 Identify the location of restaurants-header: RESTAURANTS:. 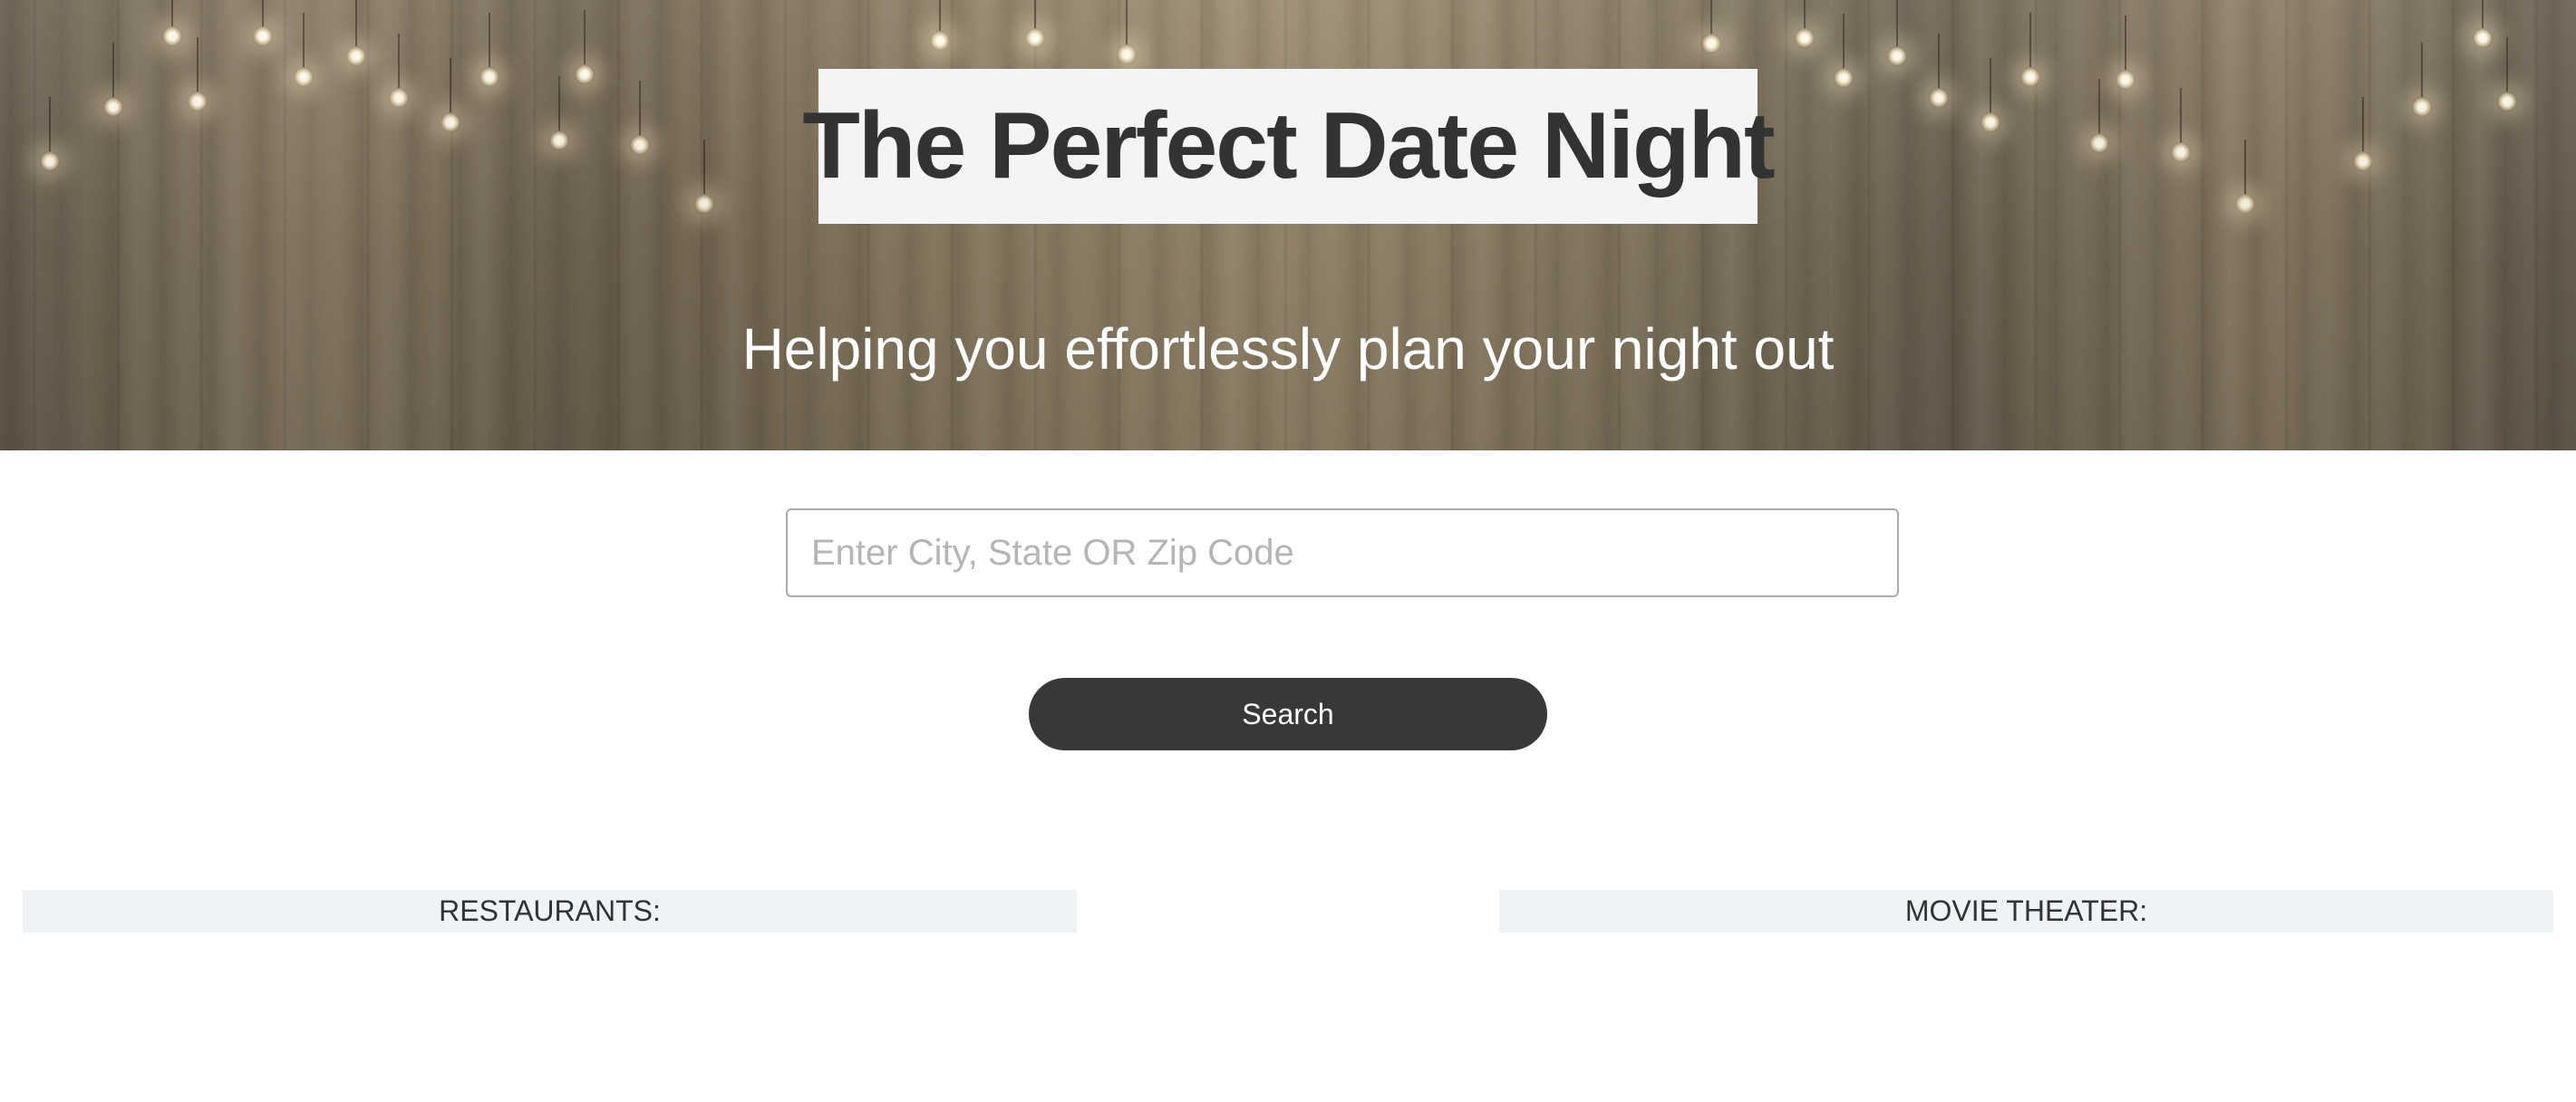
(550, 911).